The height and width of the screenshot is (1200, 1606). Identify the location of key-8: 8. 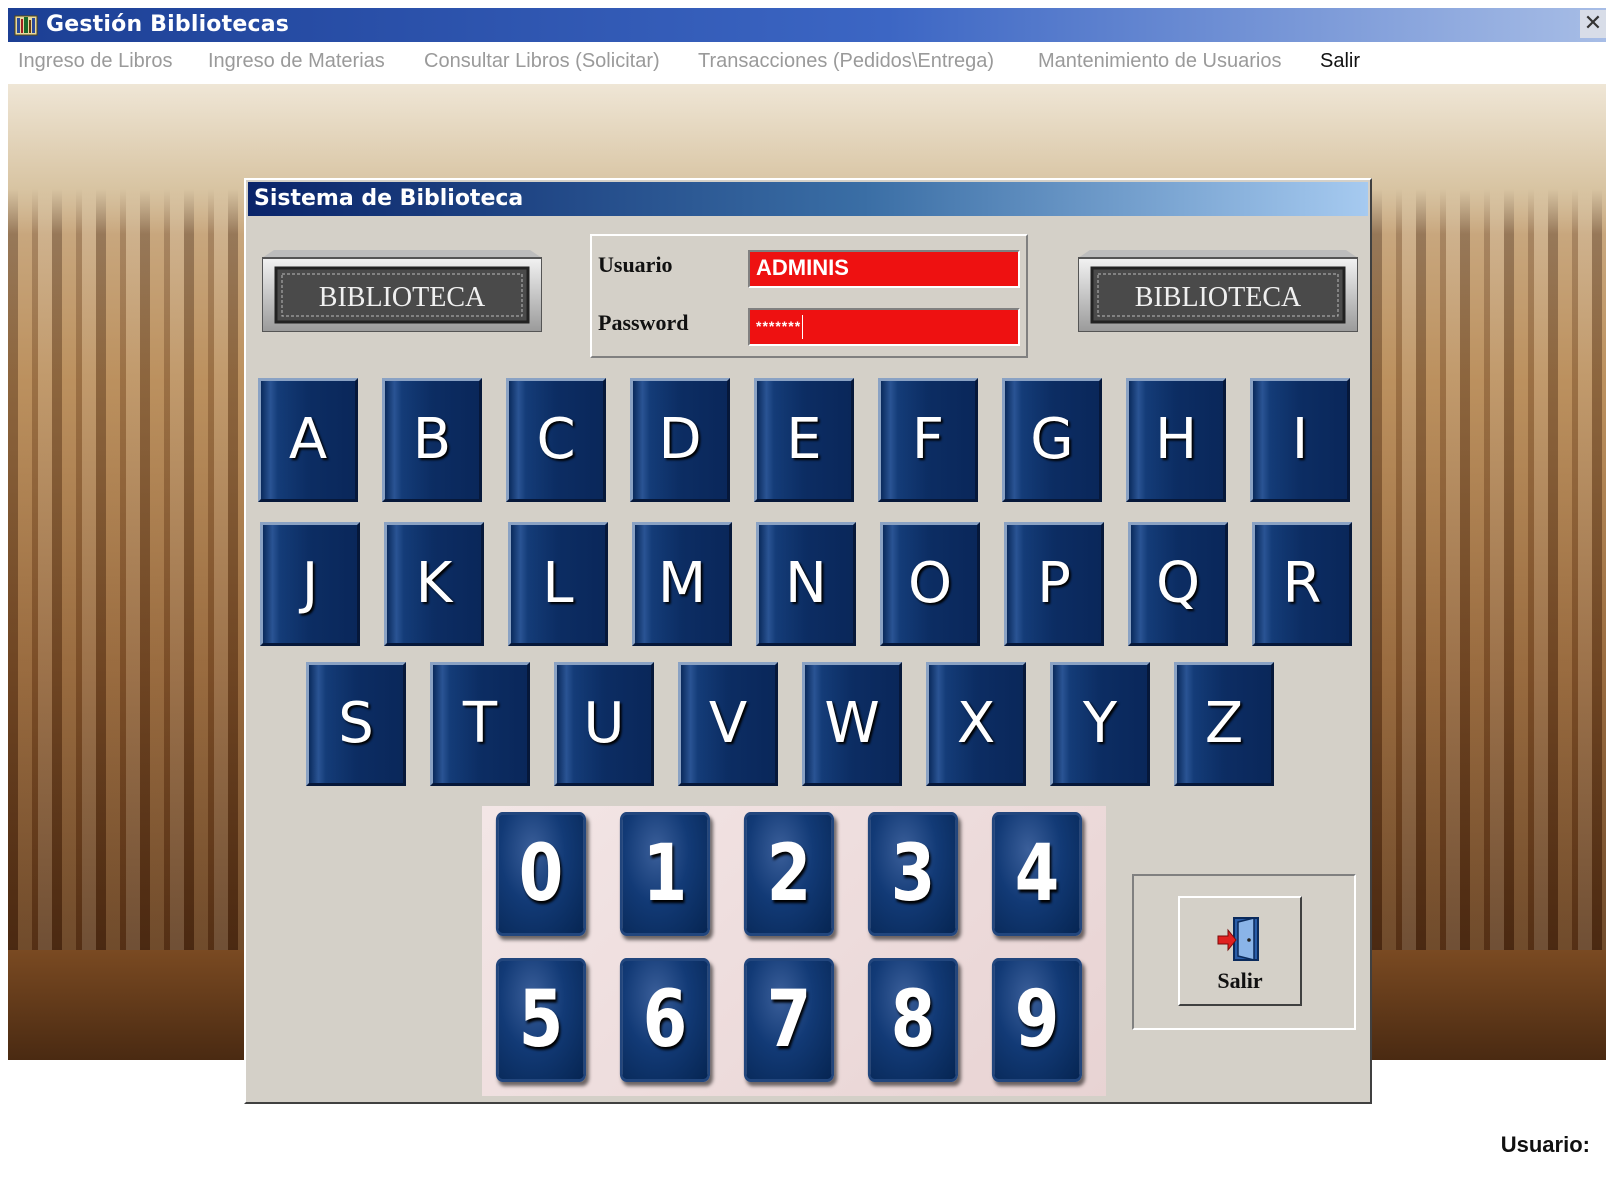
(913, 1020).